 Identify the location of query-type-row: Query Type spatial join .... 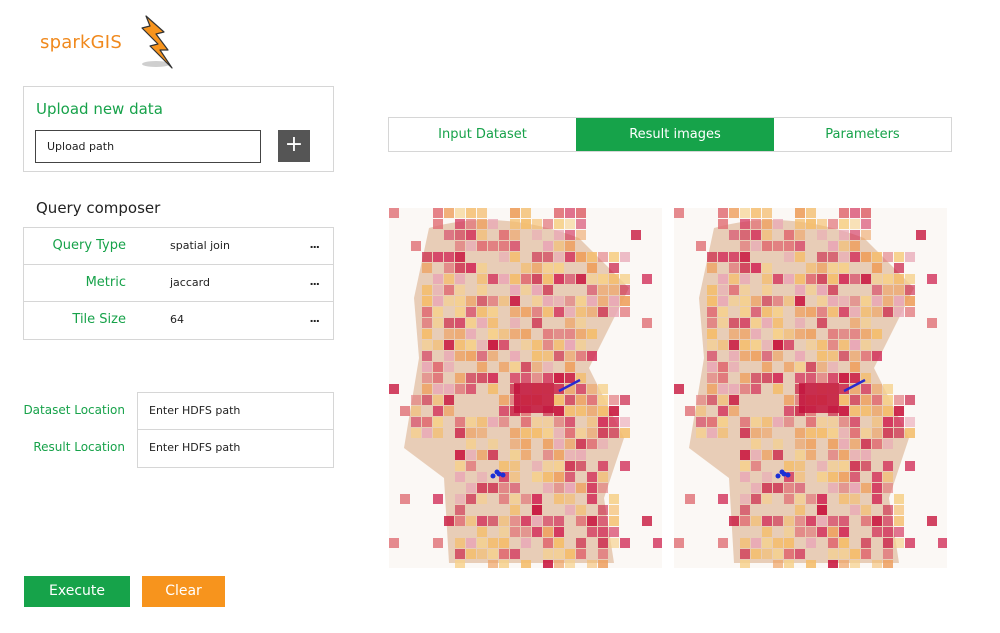
(178, 246).